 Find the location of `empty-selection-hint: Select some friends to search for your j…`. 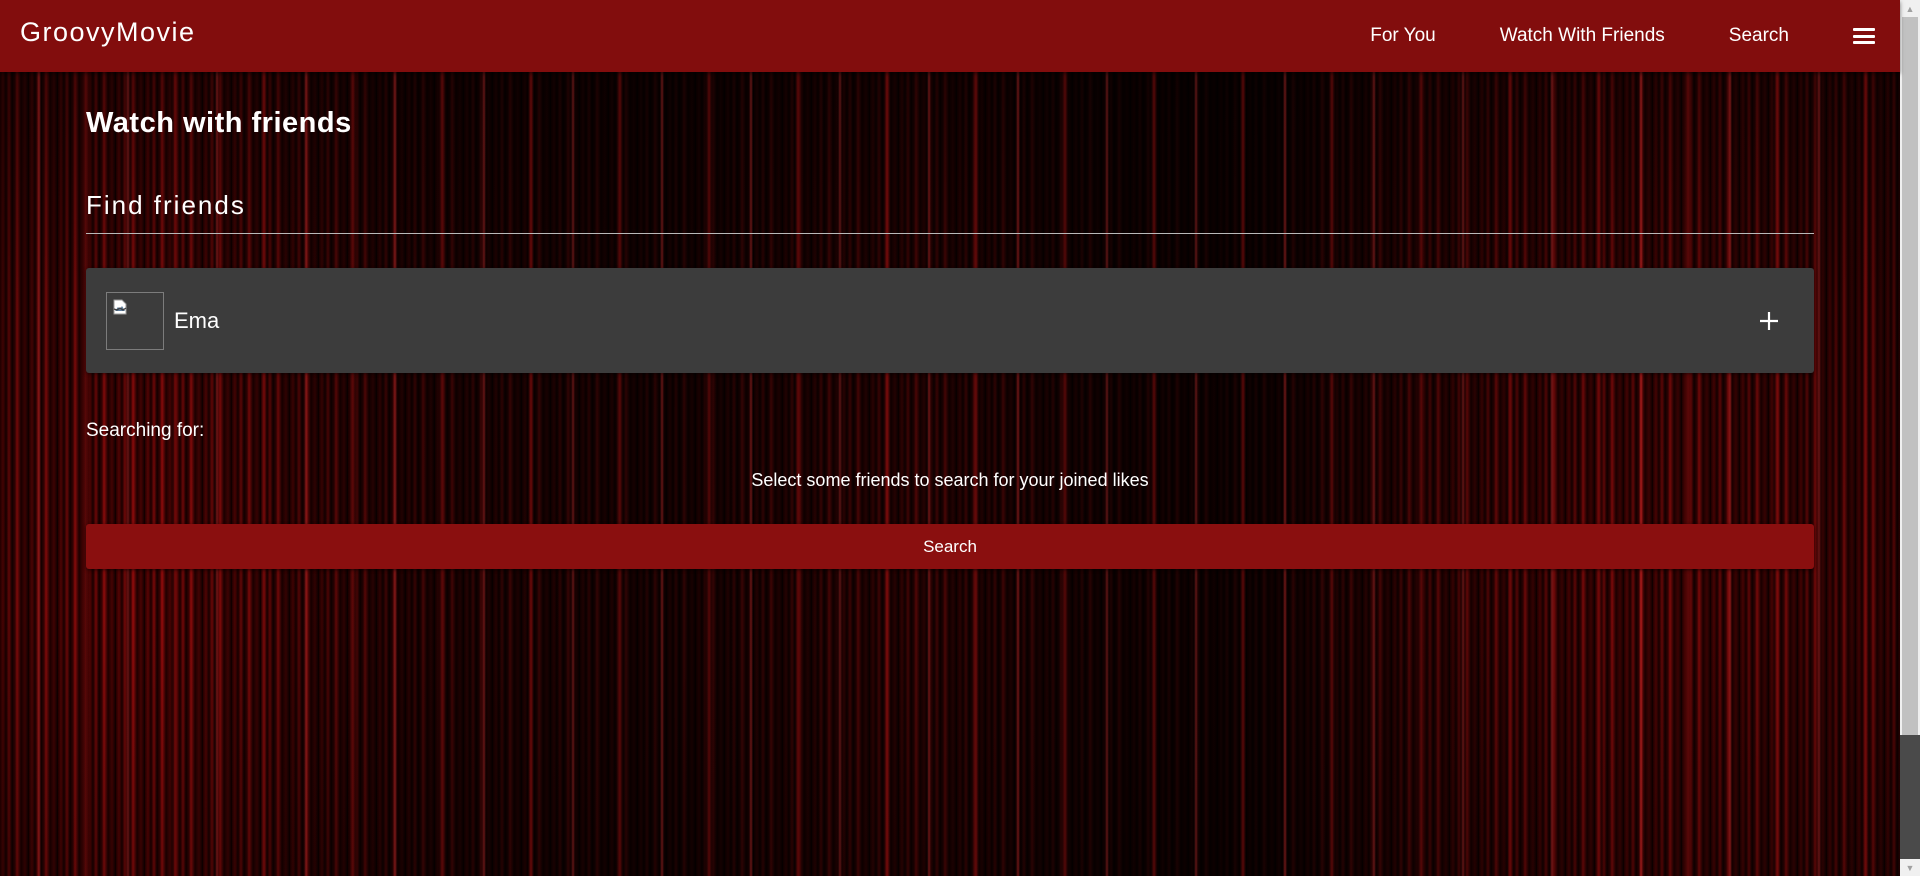

empty-selection-hint: Select some friends to search for your j… is located at coordinates (950, 480).